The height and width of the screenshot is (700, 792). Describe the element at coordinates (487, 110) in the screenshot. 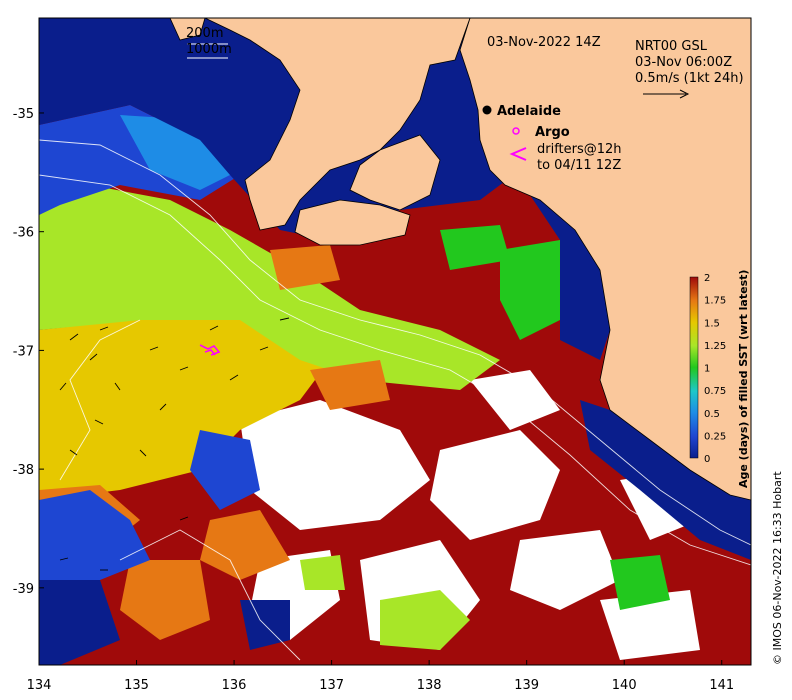

I see `city-dot-icon` at that location.